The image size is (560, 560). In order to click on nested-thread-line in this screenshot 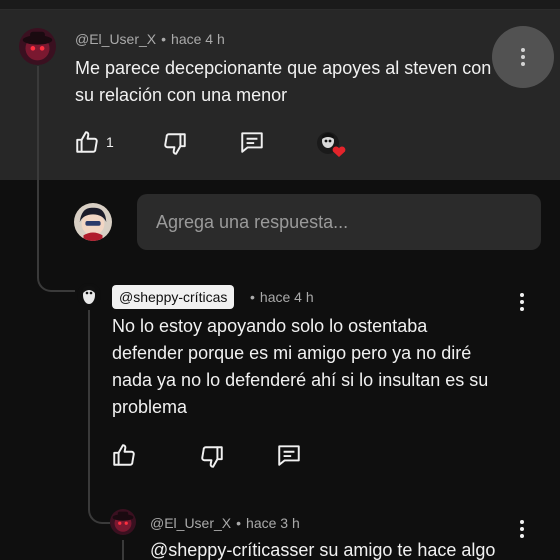, I will do `click(123, 550)`.